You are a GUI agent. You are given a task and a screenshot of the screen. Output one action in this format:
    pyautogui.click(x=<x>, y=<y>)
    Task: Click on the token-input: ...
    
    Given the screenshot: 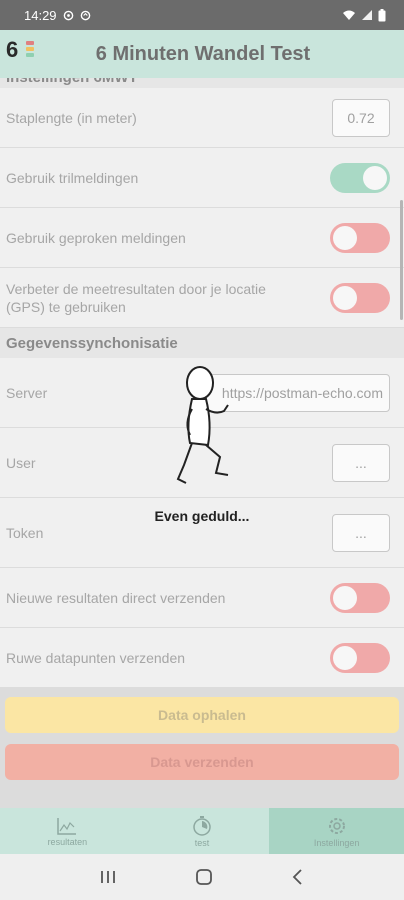 What is the action you would take?
    pyautogui.click(x=361, y=532)
    